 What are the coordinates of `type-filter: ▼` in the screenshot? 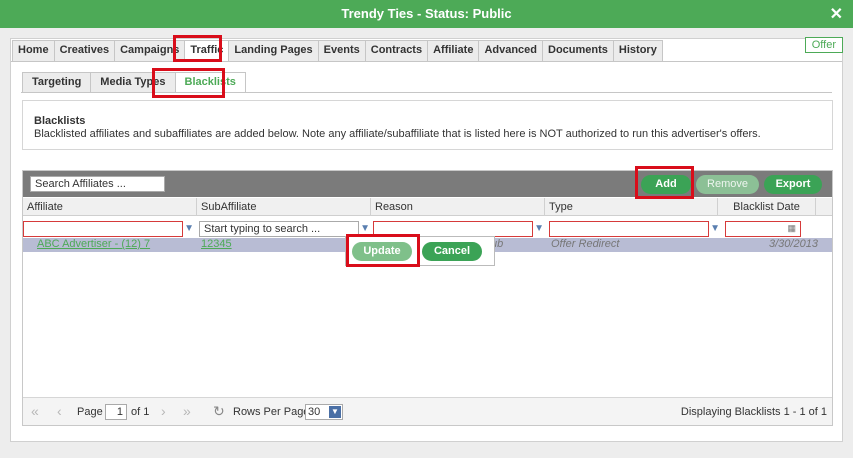 It's located at (634, 229).